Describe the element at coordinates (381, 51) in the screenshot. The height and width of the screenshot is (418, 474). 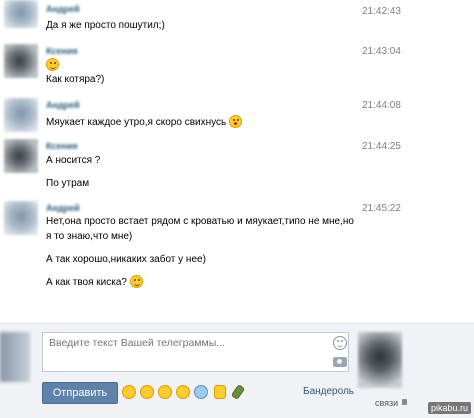
I see `message-time: 21:43:04` at that location.